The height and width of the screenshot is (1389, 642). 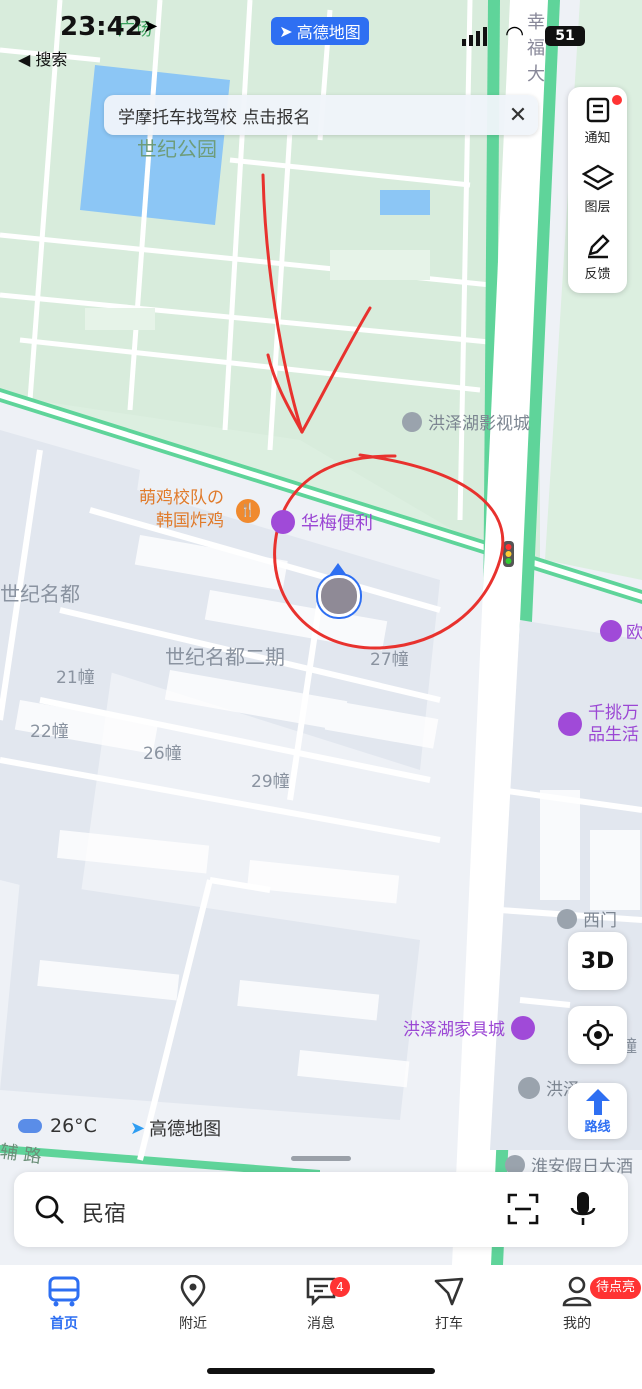 I want to click on poi-right-top: 欧, so click(x=621, y=630).